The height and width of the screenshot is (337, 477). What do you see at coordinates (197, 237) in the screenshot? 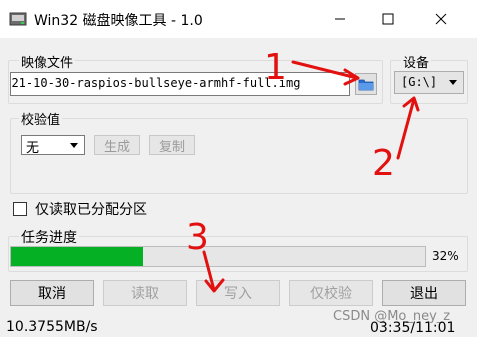
I see `annotation-number-3: 3` at bounding box center [197, 237].